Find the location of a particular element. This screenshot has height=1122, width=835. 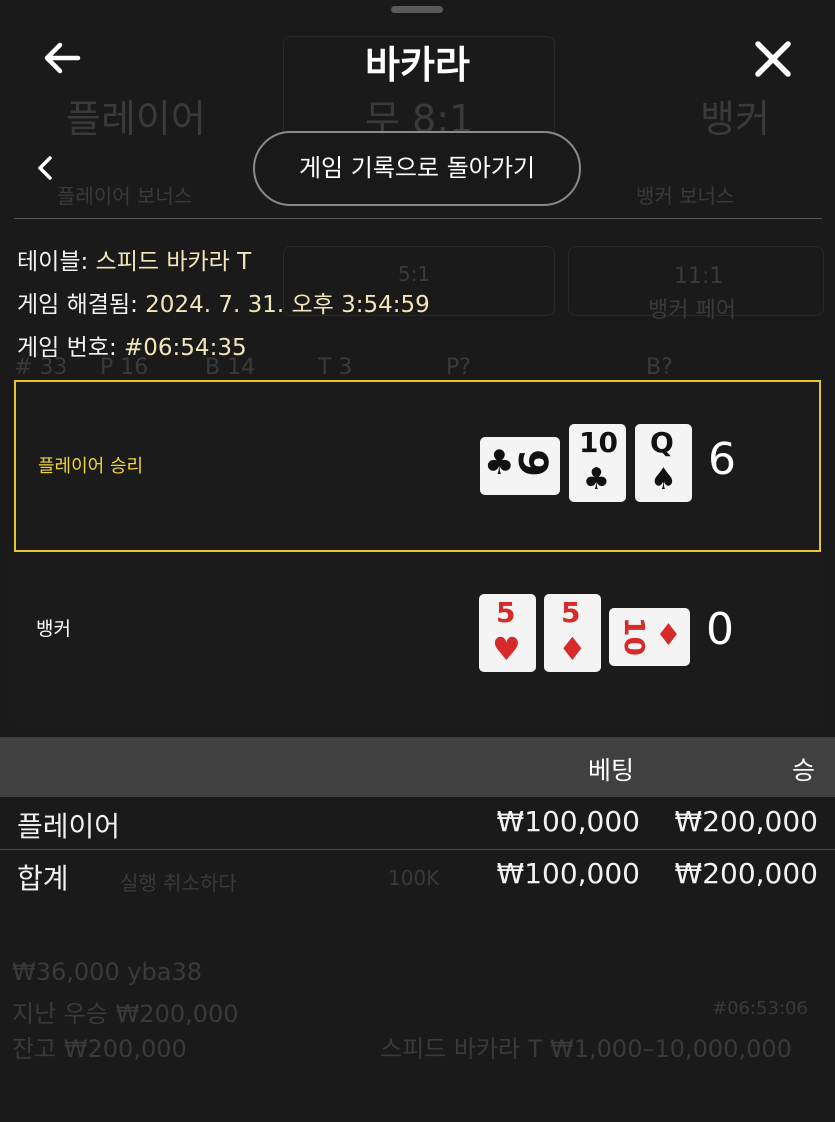

banker-label: 뱅커 is located at coordinates (53, 629).